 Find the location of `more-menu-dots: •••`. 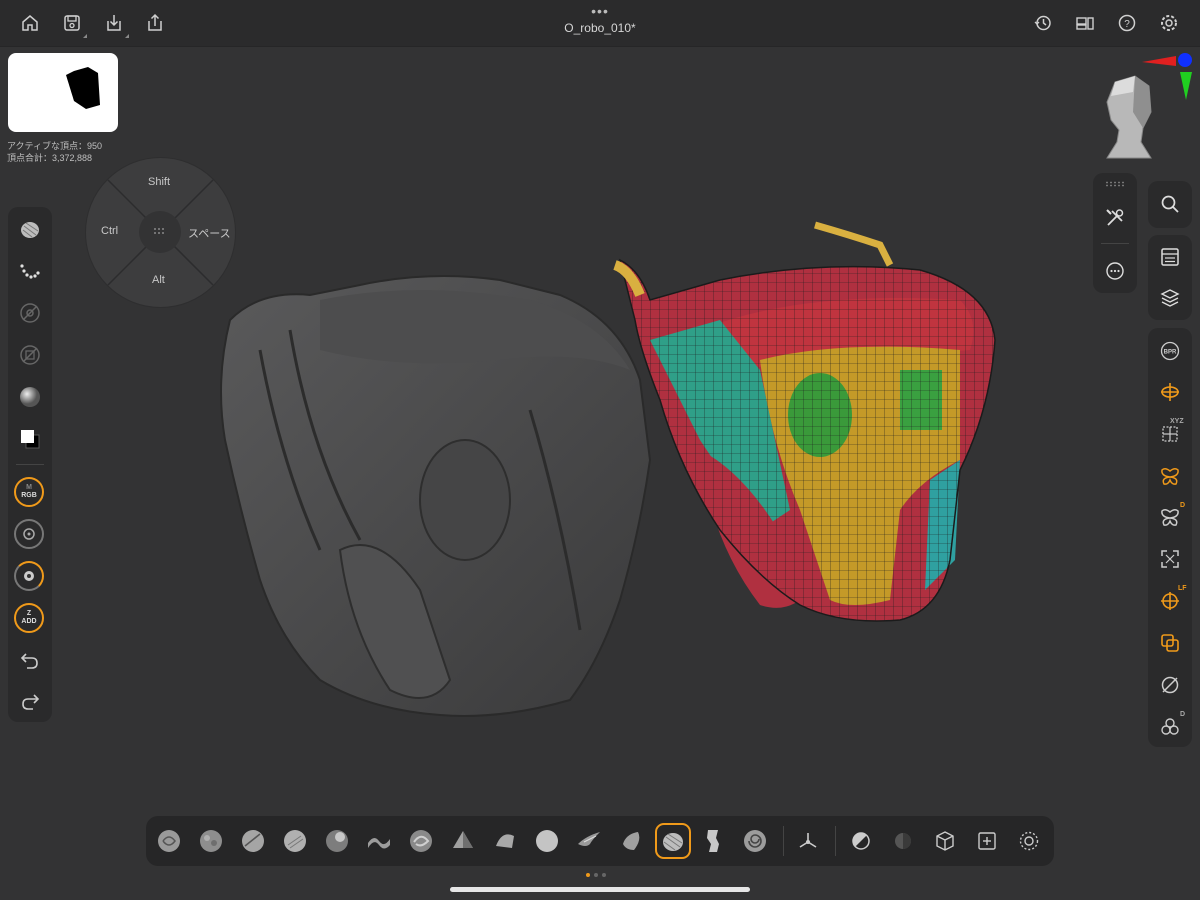

more-menu-dots: ••• is located at coordinates (600, 11).